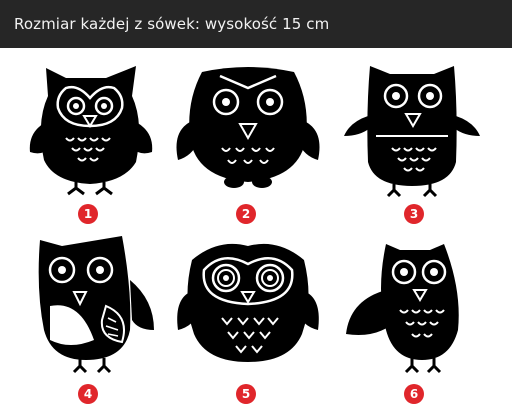  I want to click on owl-option-6: 6, so click(415, 318).